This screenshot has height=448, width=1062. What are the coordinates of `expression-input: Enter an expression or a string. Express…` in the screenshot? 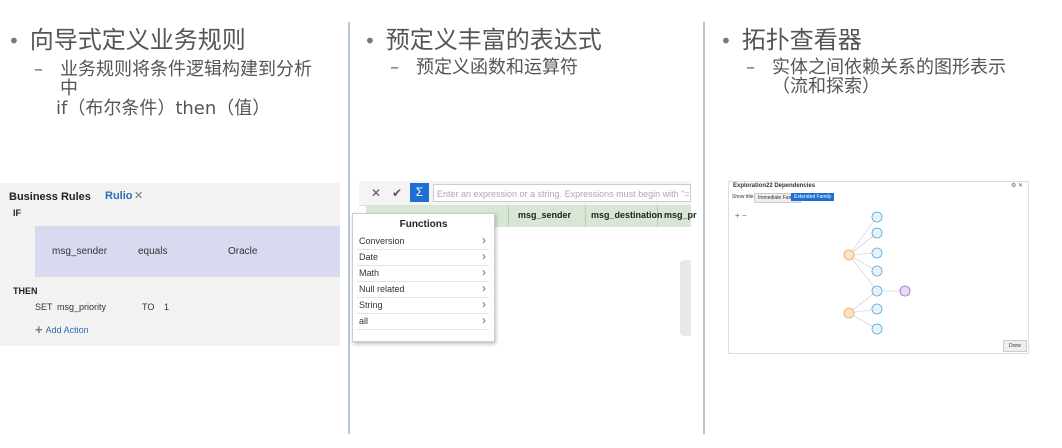 It's located at (562, 193).